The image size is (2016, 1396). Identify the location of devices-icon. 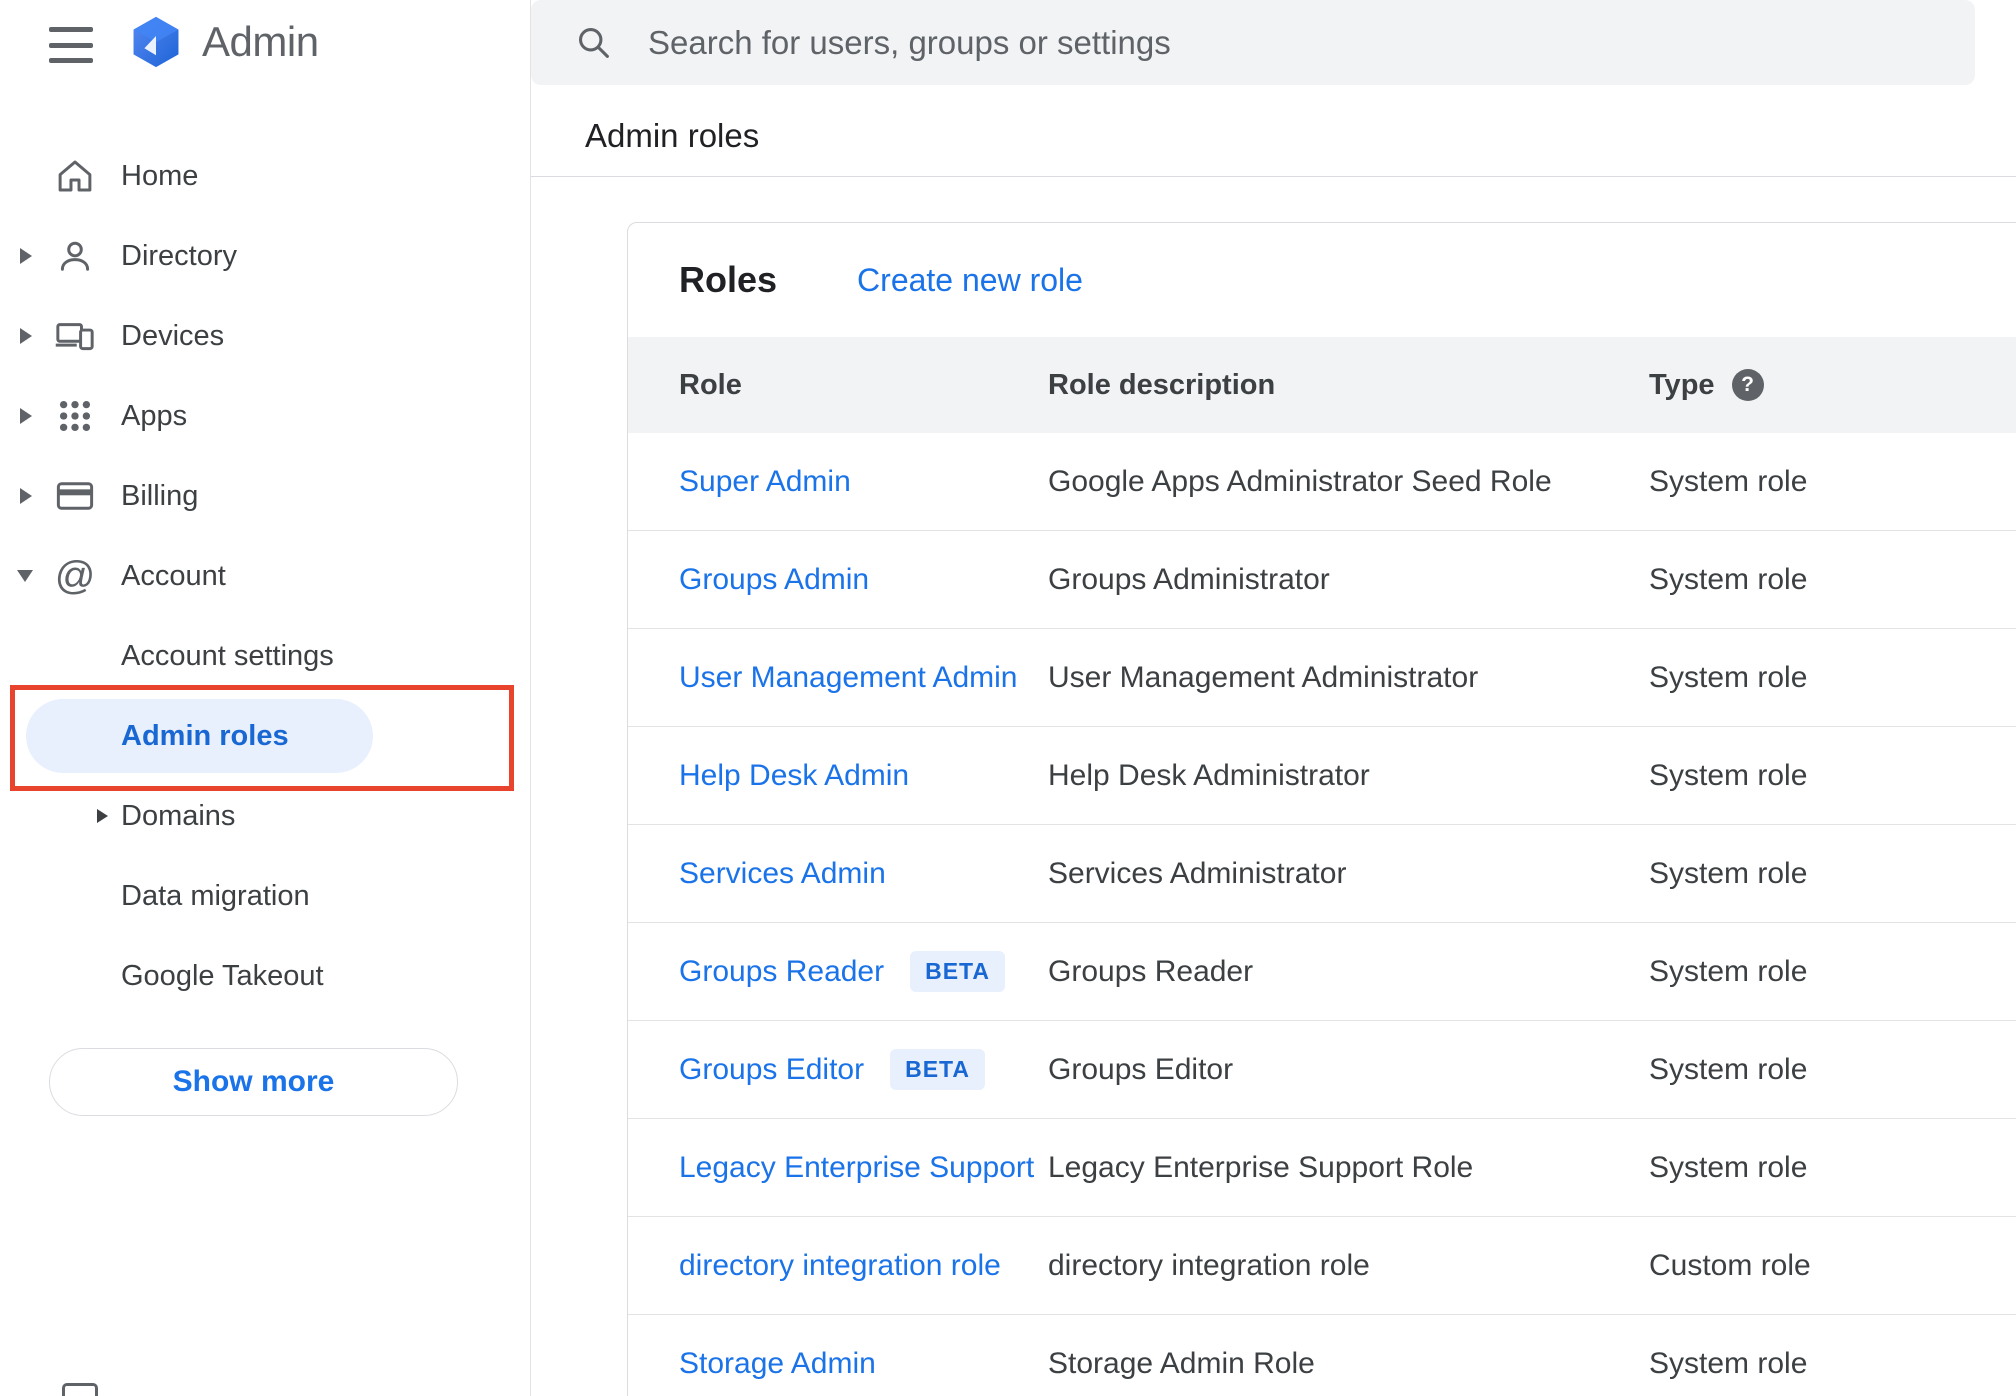
(75, 336).